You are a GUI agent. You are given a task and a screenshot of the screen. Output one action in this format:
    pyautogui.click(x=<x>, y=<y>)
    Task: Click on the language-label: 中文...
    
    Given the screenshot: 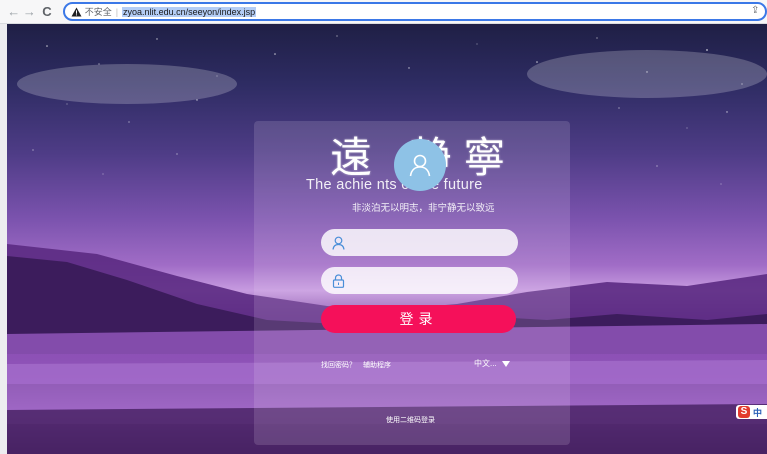 What is the action you would take?
    pyautogui.click(x=485, y=363)
    